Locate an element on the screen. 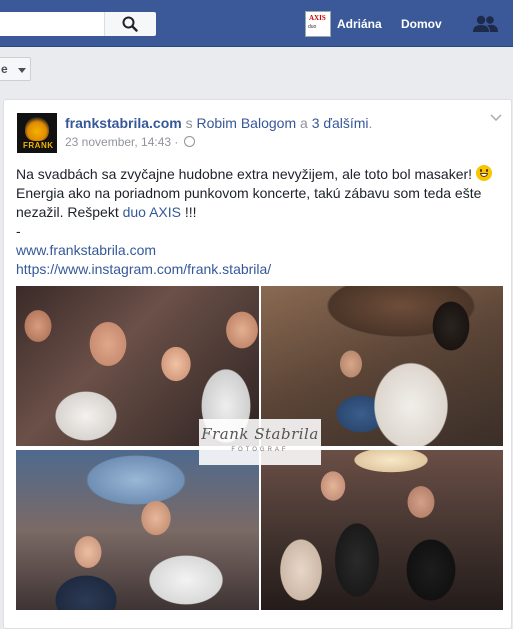  page-avatar: FRANK is located at coordinates (37, 133).